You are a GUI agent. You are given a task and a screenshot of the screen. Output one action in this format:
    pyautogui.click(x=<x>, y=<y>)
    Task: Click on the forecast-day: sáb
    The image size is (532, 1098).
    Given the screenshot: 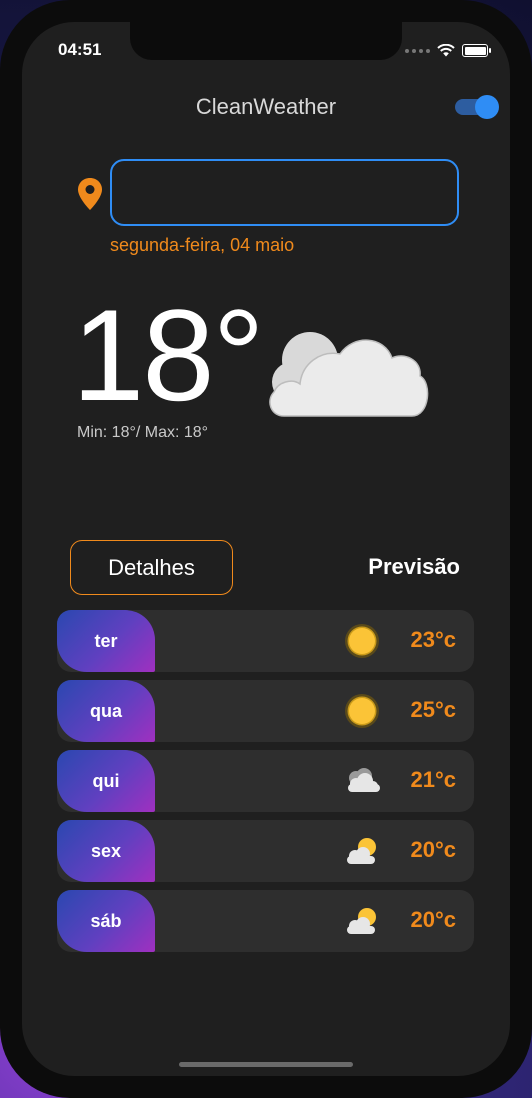 What is the action you would take?
    pyautogui.click(x=106, y=921)
    